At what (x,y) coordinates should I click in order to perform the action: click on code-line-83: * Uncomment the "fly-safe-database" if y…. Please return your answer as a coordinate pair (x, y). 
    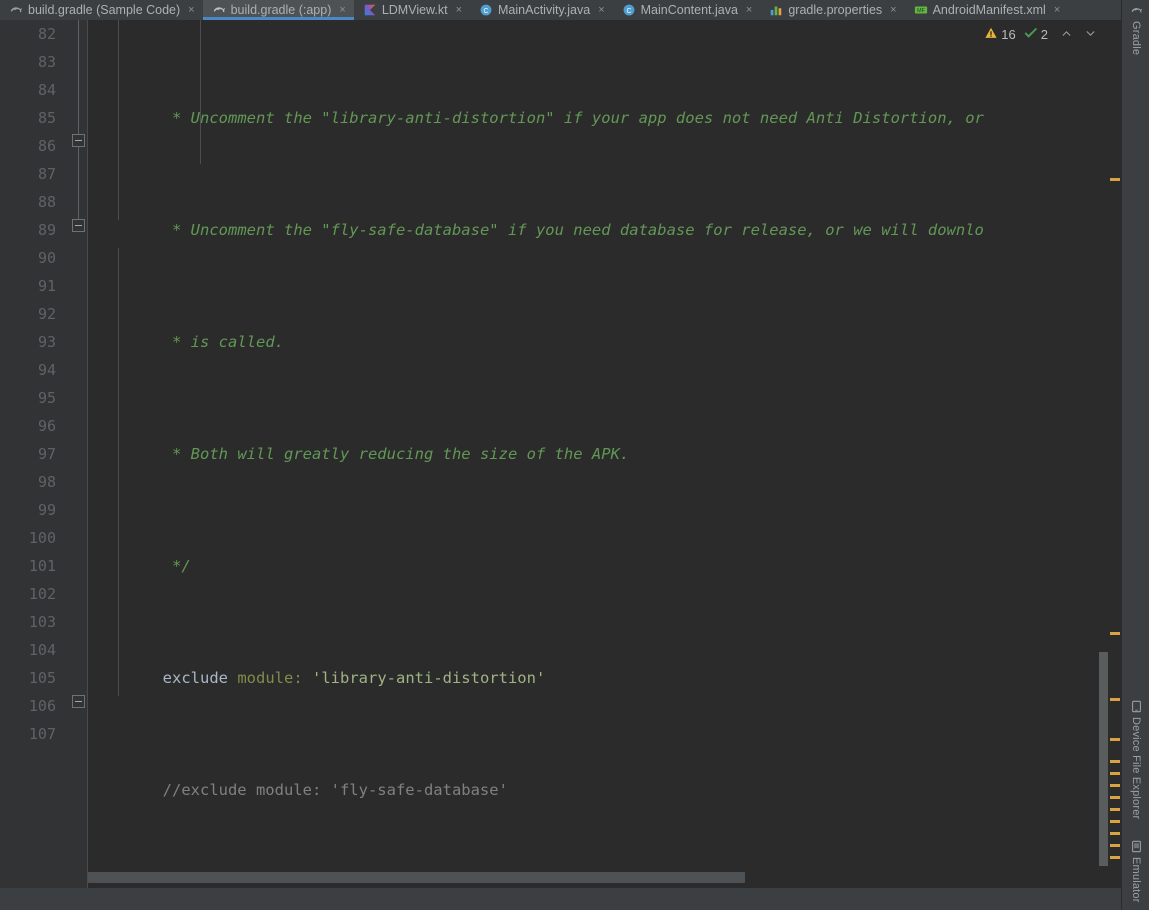
    Looking at the image, I should click on (604, 230).